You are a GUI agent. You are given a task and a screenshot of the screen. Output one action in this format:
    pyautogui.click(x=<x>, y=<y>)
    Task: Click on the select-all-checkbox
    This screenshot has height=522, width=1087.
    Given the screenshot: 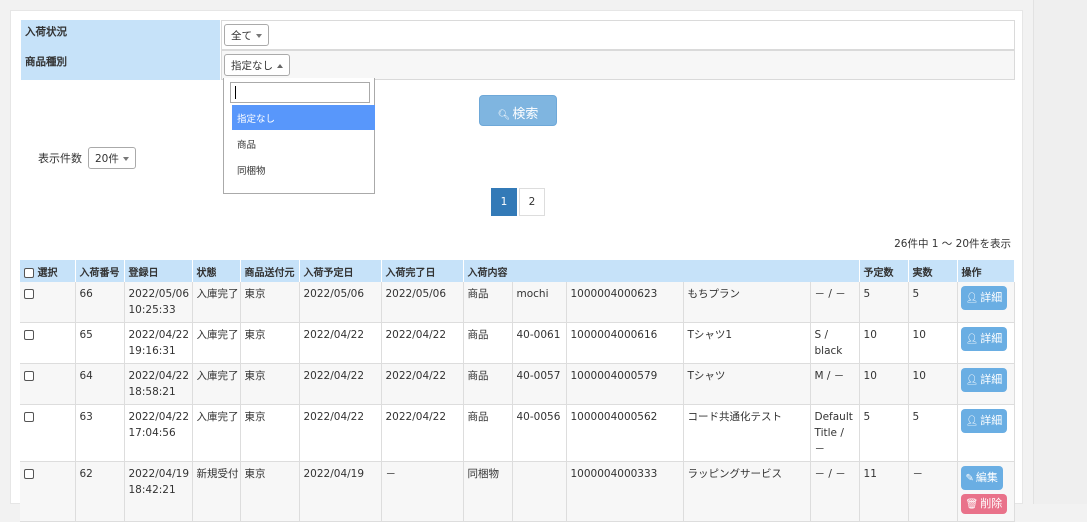 What is the action you would take?
    pyautogui.click(x=29, y=272)
    